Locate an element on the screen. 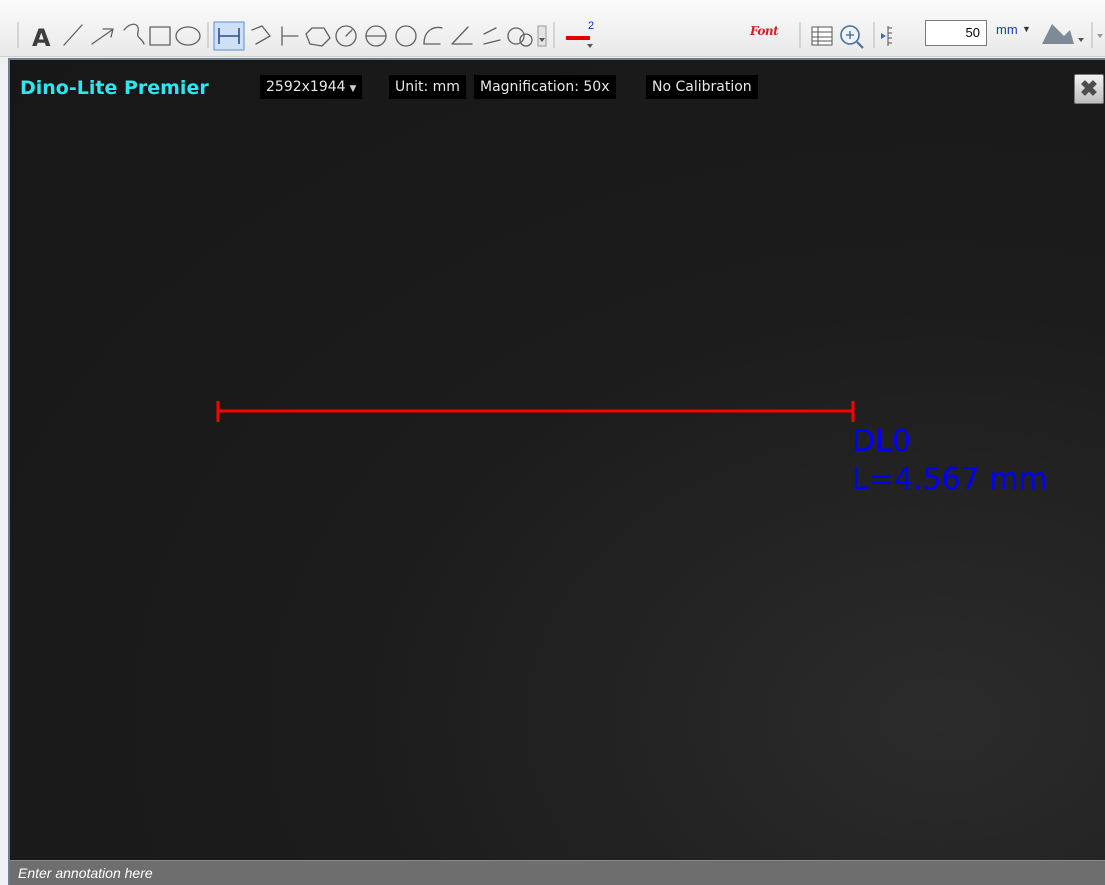  circle-3point-measure-icon is located at coordinates (406, 36).